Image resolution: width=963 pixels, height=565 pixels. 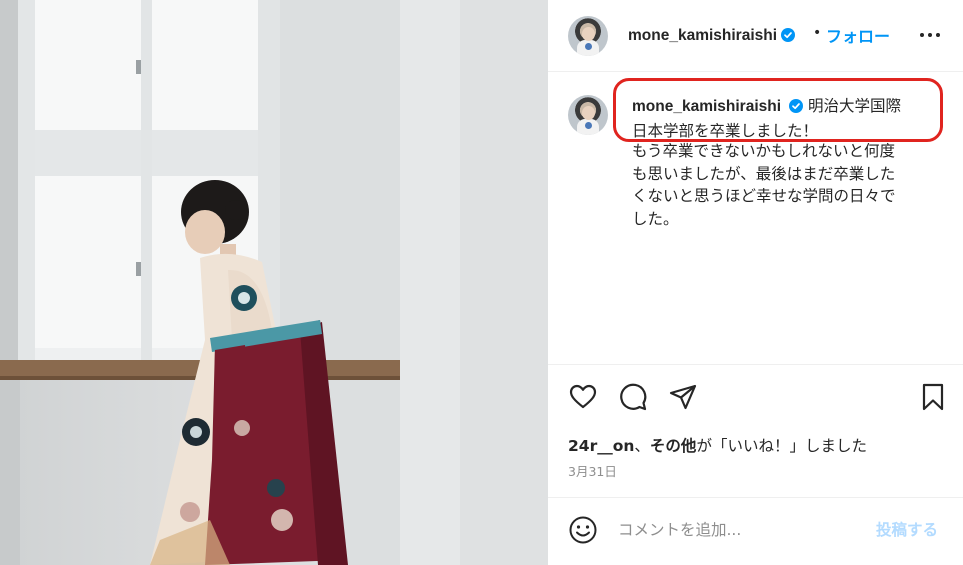 What do you see at coordinates (930, 34) in the screenshot?
I see `more-options-icon` at bounding box center [930, 34].